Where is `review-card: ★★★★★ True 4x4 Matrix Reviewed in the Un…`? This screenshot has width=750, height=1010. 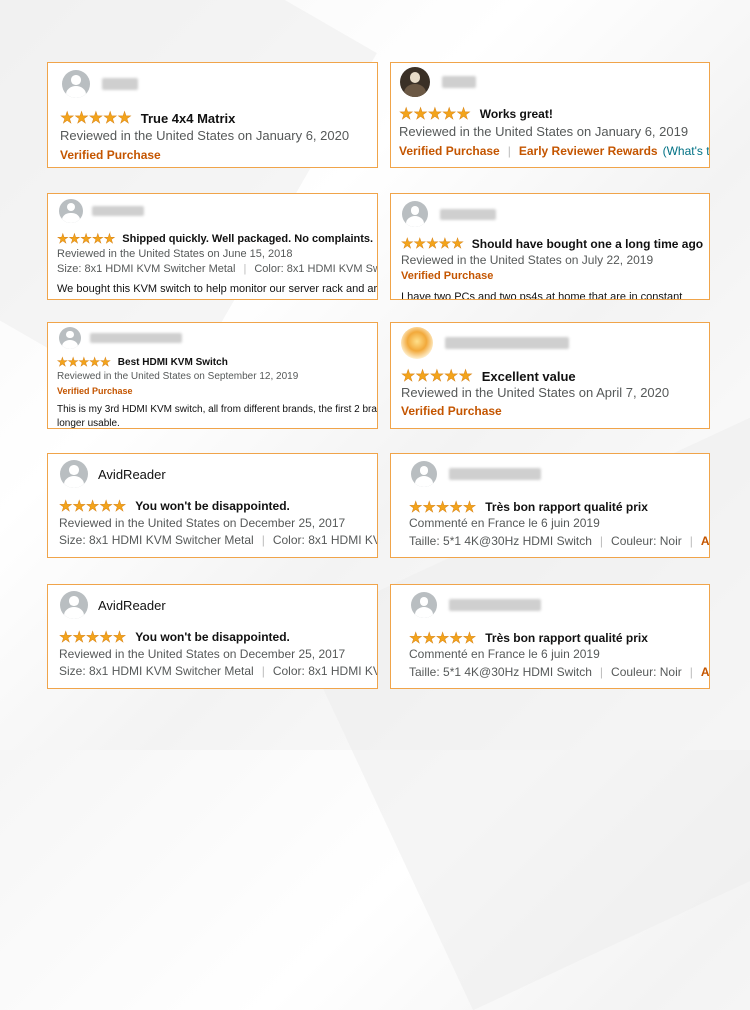
review-card: ★★★★★ True 4x4 Matrix Reviewed in the Un… is located at coordinates (212, 115).